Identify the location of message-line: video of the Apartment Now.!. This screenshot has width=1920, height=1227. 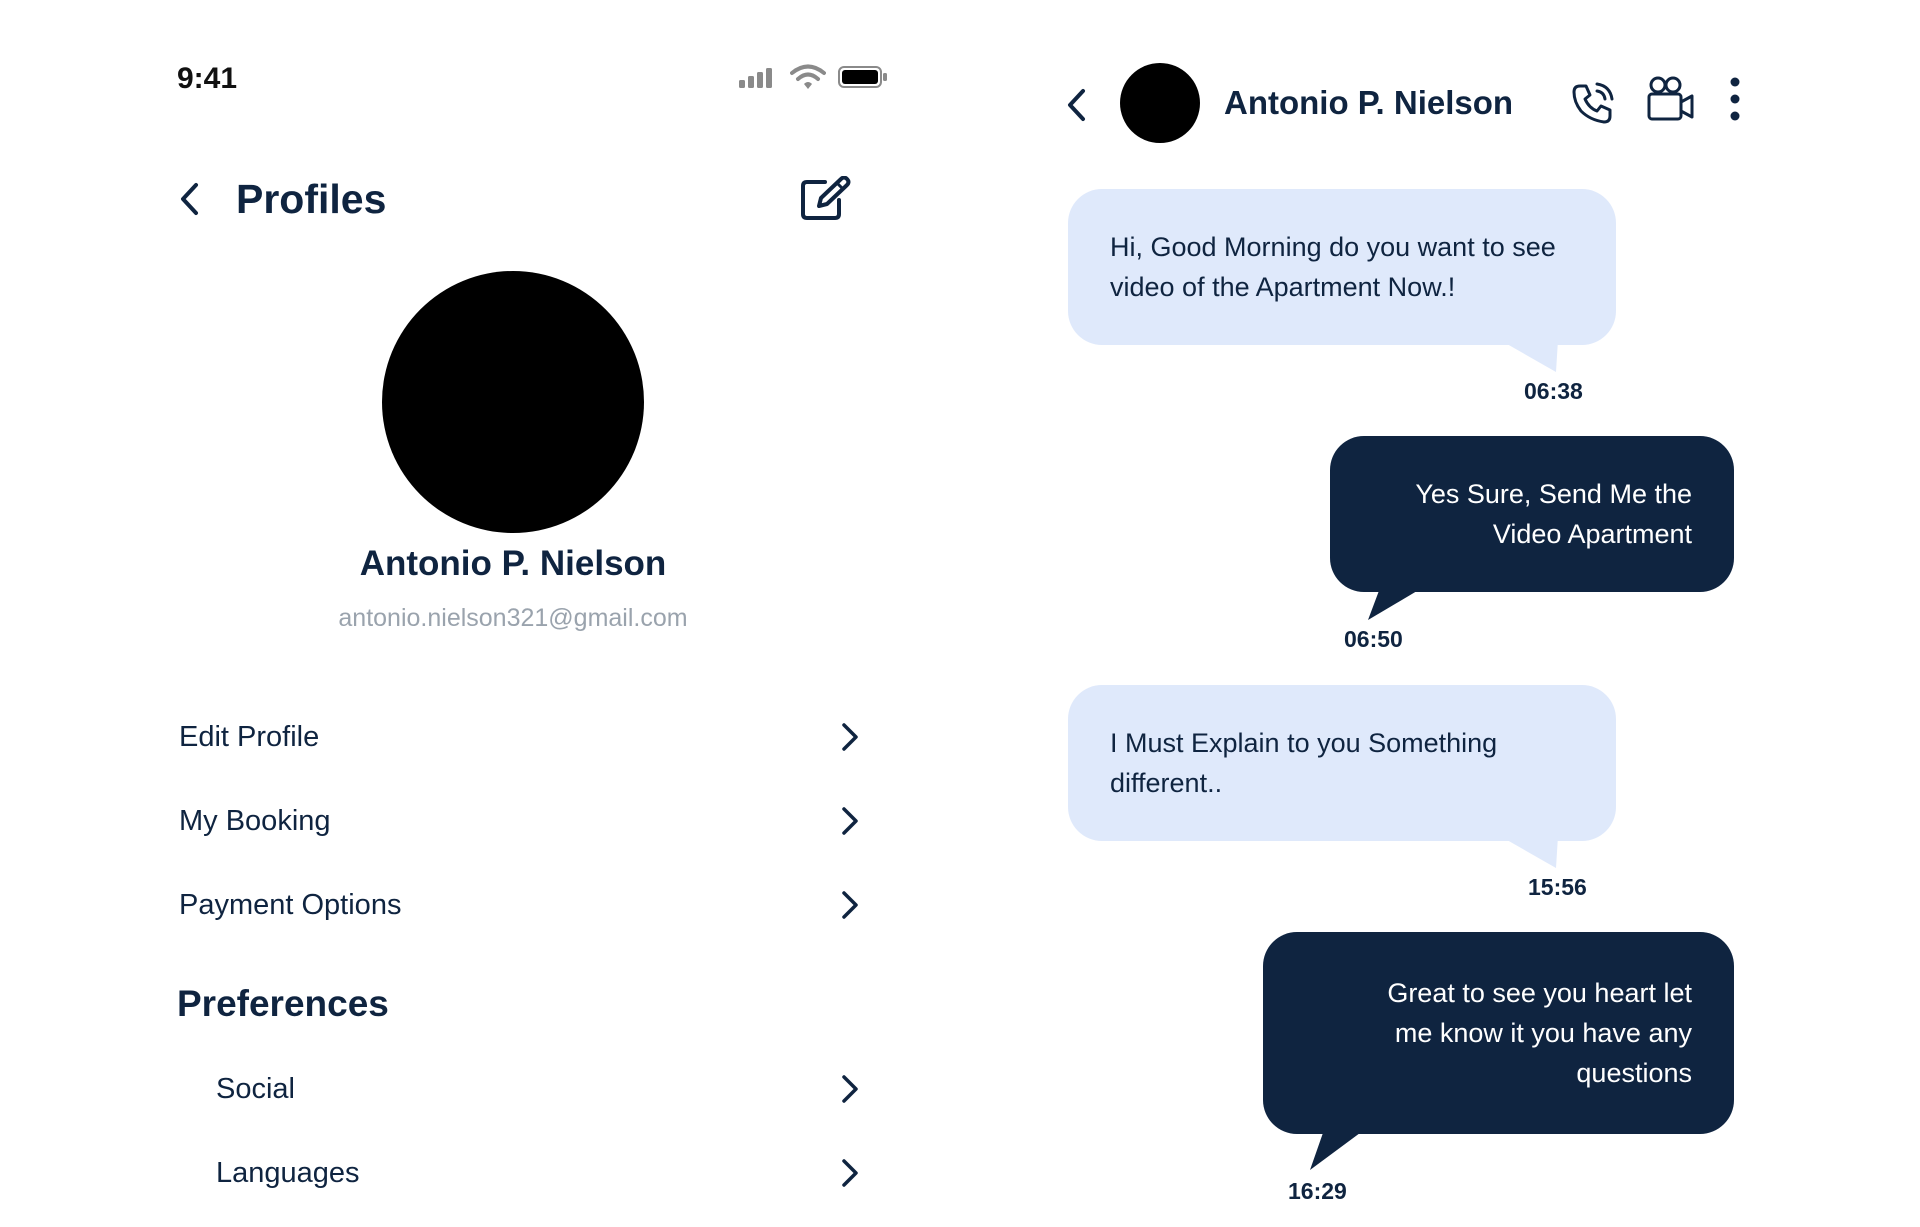
(1283, 287).